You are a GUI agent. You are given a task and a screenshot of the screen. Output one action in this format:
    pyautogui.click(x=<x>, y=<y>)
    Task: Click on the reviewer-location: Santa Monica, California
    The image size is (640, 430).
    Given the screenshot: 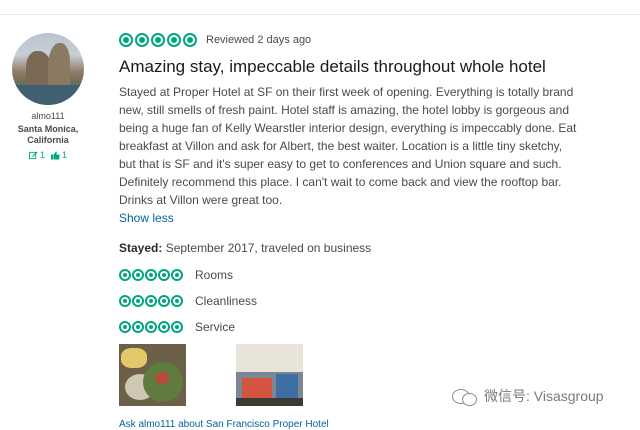 What is the action you would take?
    pyautogui.click(x=48, y=134)
    